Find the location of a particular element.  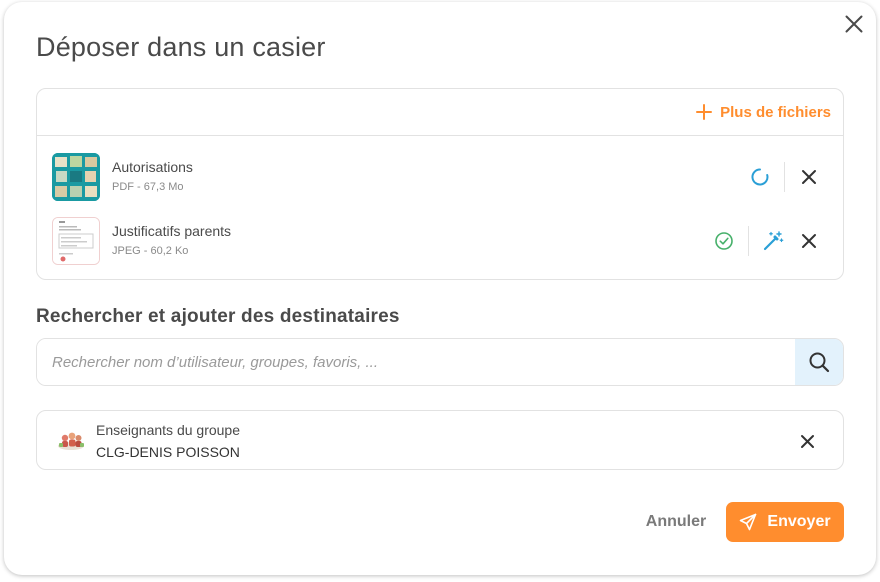

file-list-header: Plus de fichiers is located at coordinates (440, 112).